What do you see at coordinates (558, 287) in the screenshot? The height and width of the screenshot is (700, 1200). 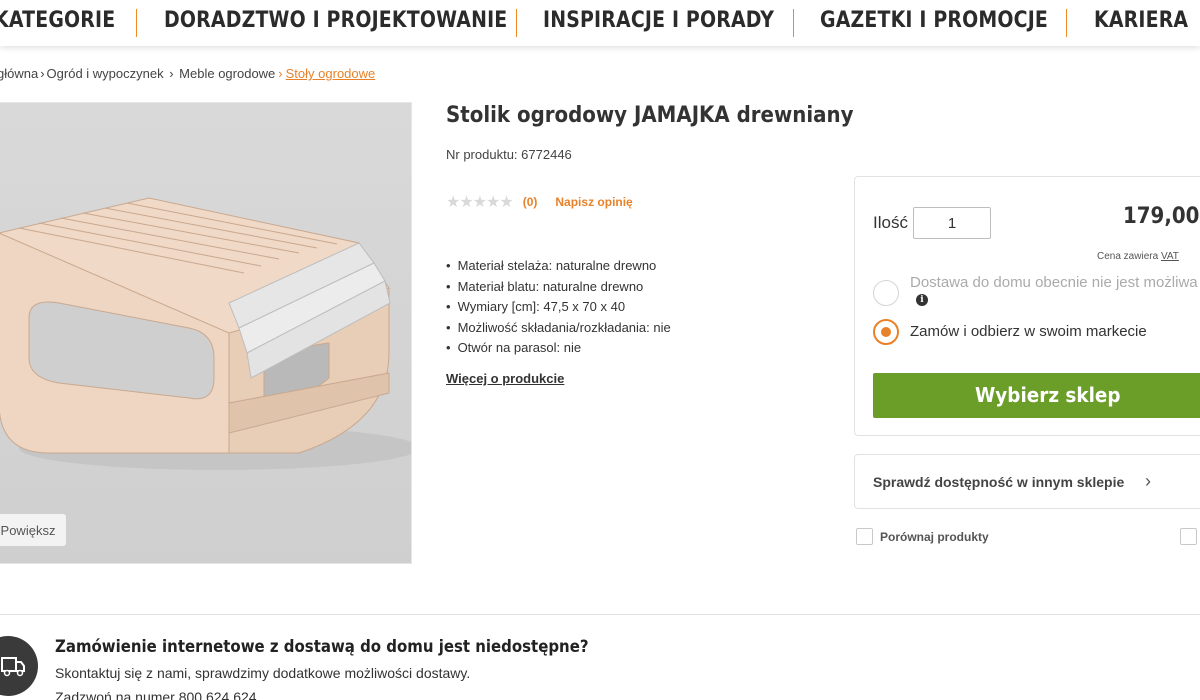 I see `feature-item: Materiał blatu: naturalne drewno` at bounding box center [558, 287].